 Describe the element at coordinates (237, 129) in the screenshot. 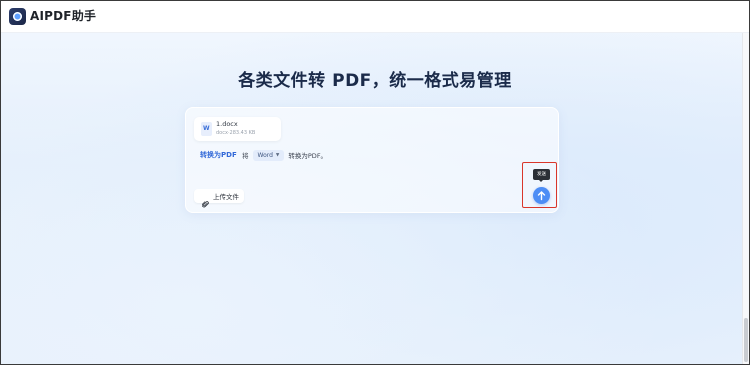

I see `attached-file-chip: W 1.docx docx·283.43 KB` at that location.